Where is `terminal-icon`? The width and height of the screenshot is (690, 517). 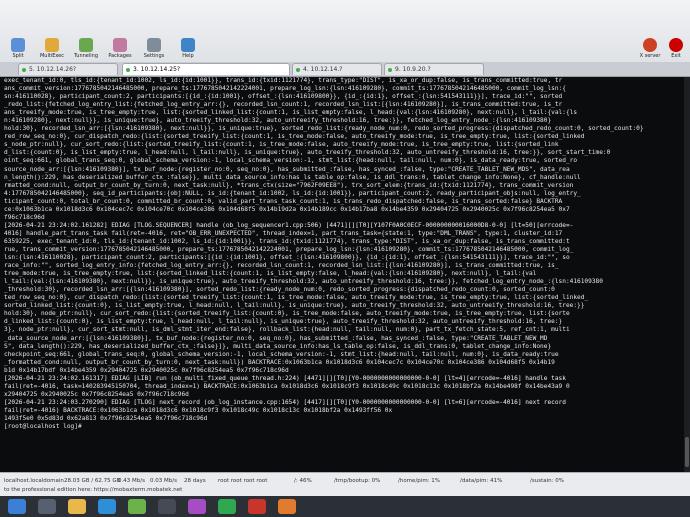 terminal-icon is located at coordinates (167, 506).